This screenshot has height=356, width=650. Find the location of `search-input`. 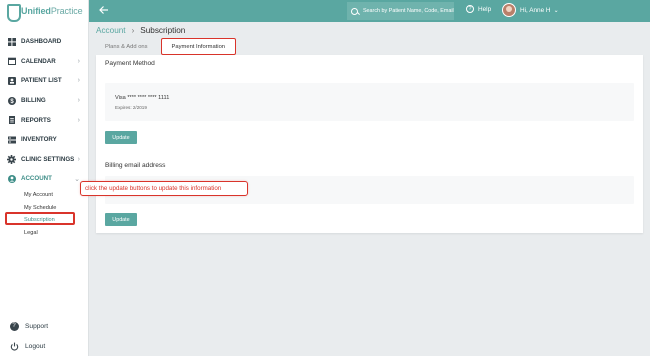

search-input is located at coordinates (408, 11).